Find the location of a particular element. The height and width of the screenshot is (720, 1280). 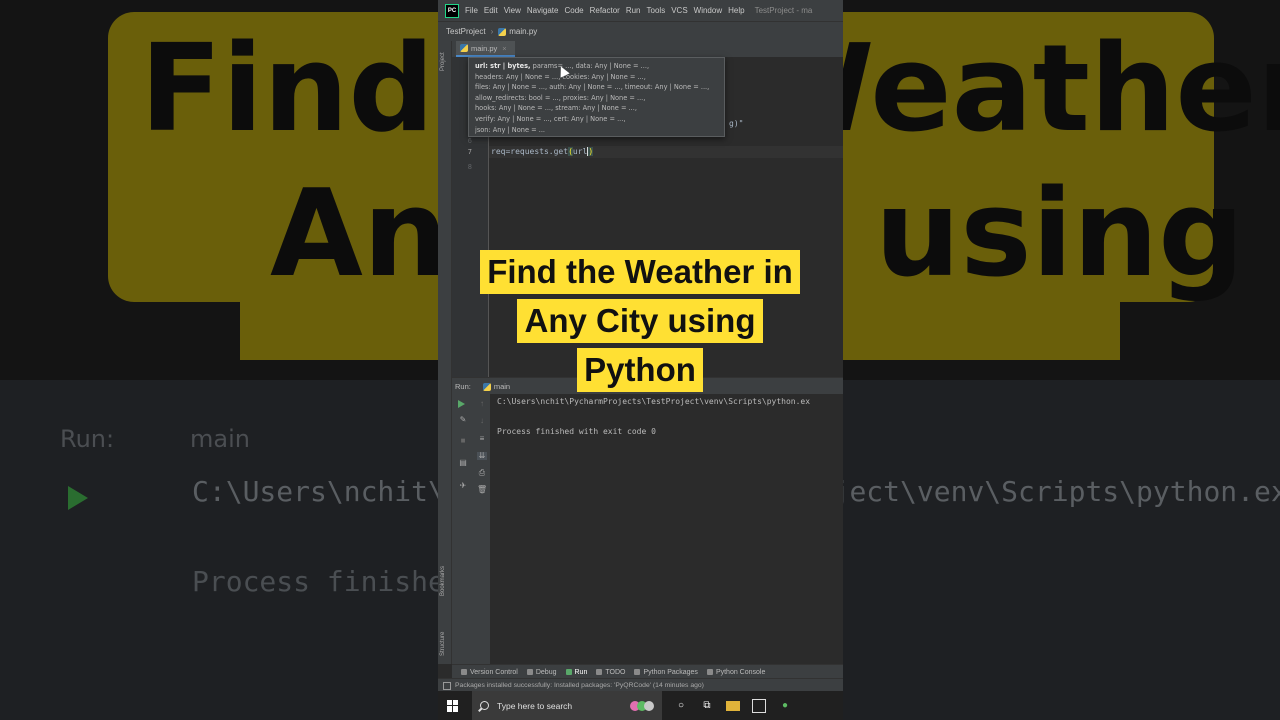

run-scroll-actions: ↑ ↓ ≡ ⇊ ⎙ 🗑 is located at coordinates (482, 529).